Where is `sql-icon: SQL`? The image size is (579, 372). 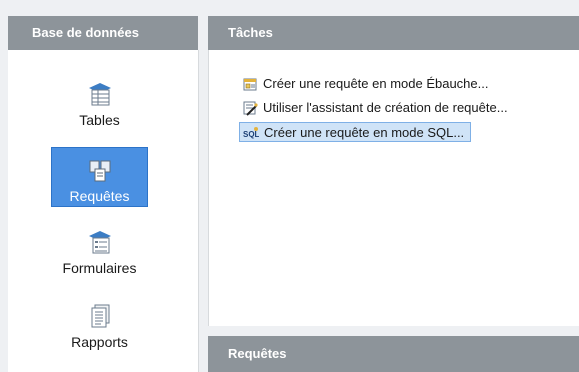 sql-icon: SQL is located at coordinates (251, 133).